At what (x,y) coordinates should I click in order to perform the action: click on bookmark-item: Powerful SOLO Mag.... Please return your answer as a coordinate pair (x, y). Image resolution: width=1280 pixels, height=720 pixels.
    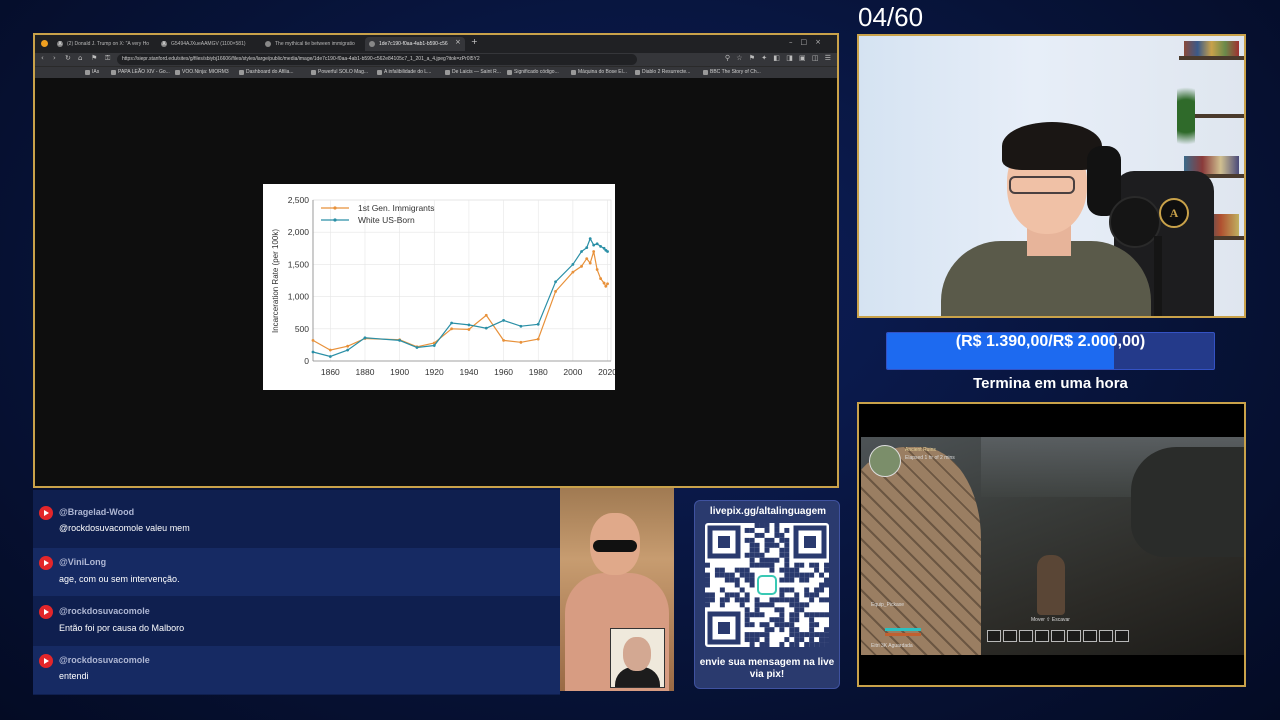
    Looking at the image, I should click on (339, 72).